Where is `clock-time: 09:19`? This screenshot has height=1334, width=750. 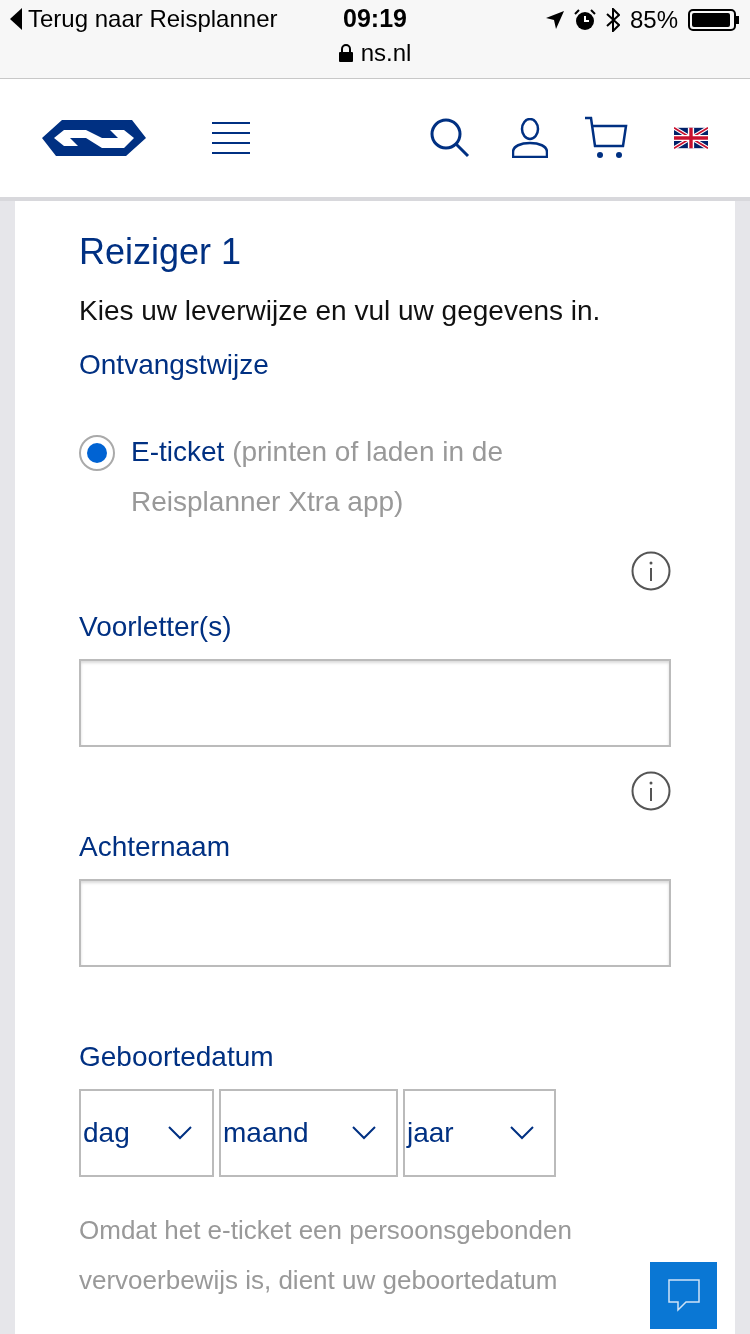
clock-time: 09:19 is located at coordinates (375, 18).